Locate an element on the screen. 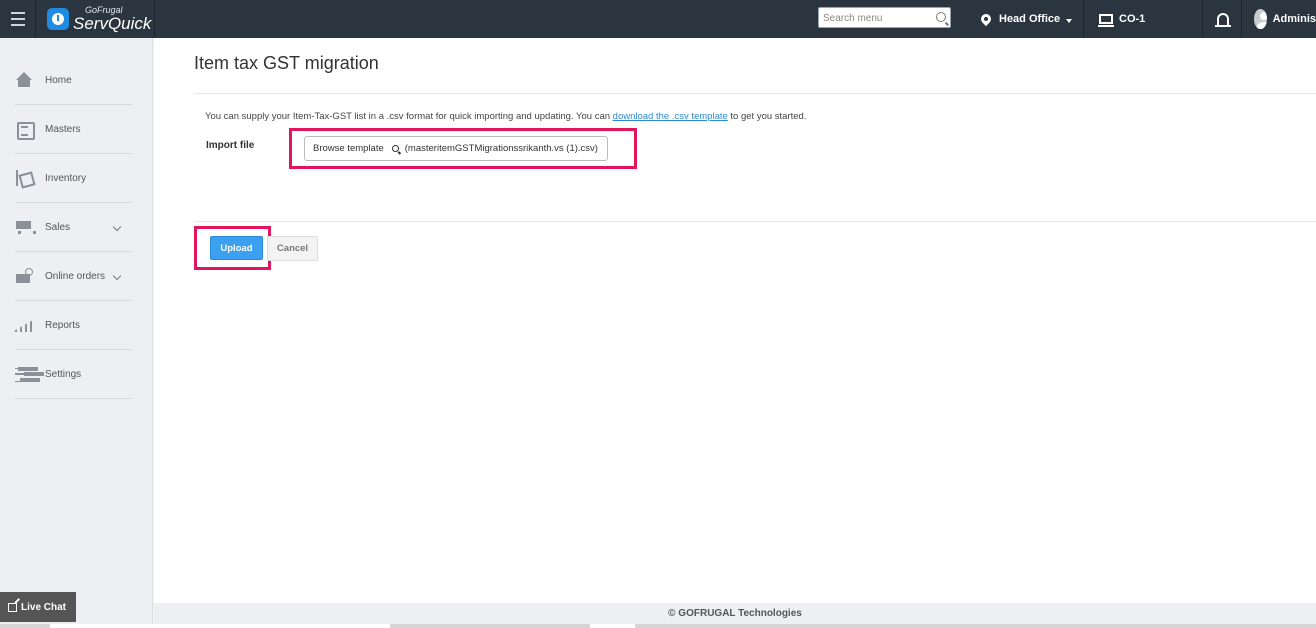 The image size is (1316, 628). cart-icon is located at coordinates (25, 227).